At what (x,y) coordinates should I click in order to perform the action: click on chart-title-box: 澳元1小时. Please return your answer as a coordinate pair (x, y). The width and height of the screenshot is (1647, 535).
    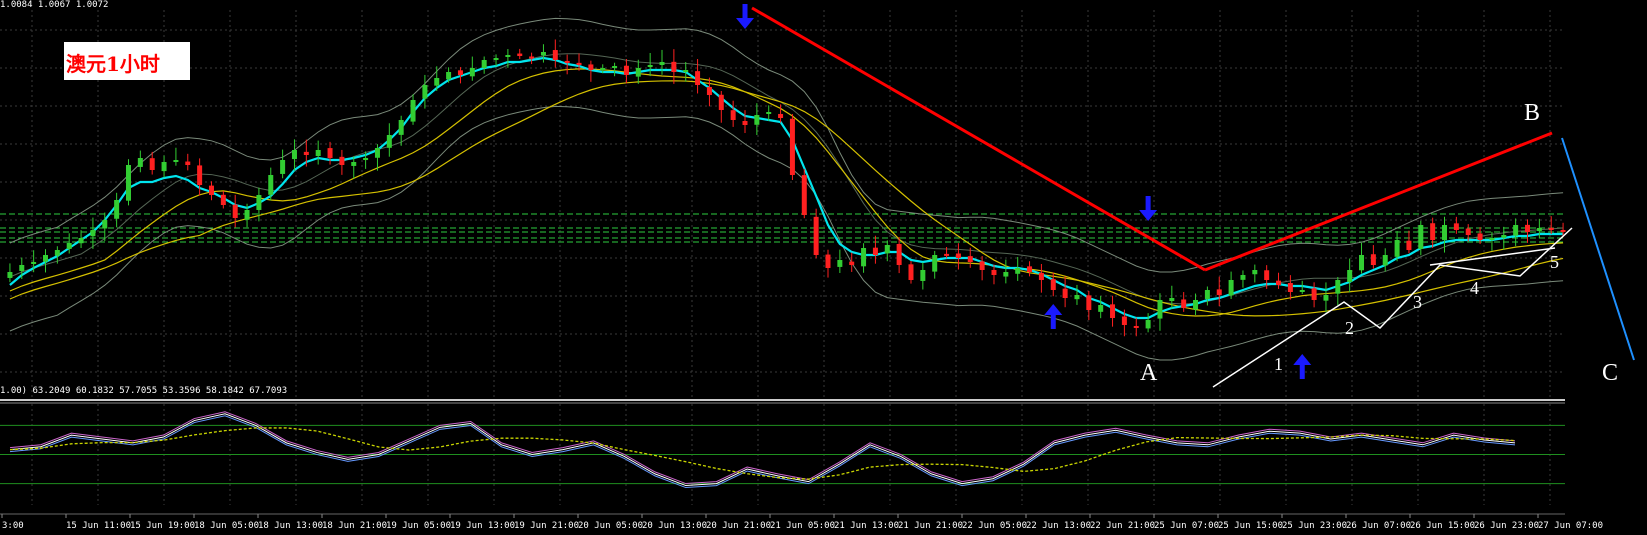
    Looking at the image, I should click on (127, 61).